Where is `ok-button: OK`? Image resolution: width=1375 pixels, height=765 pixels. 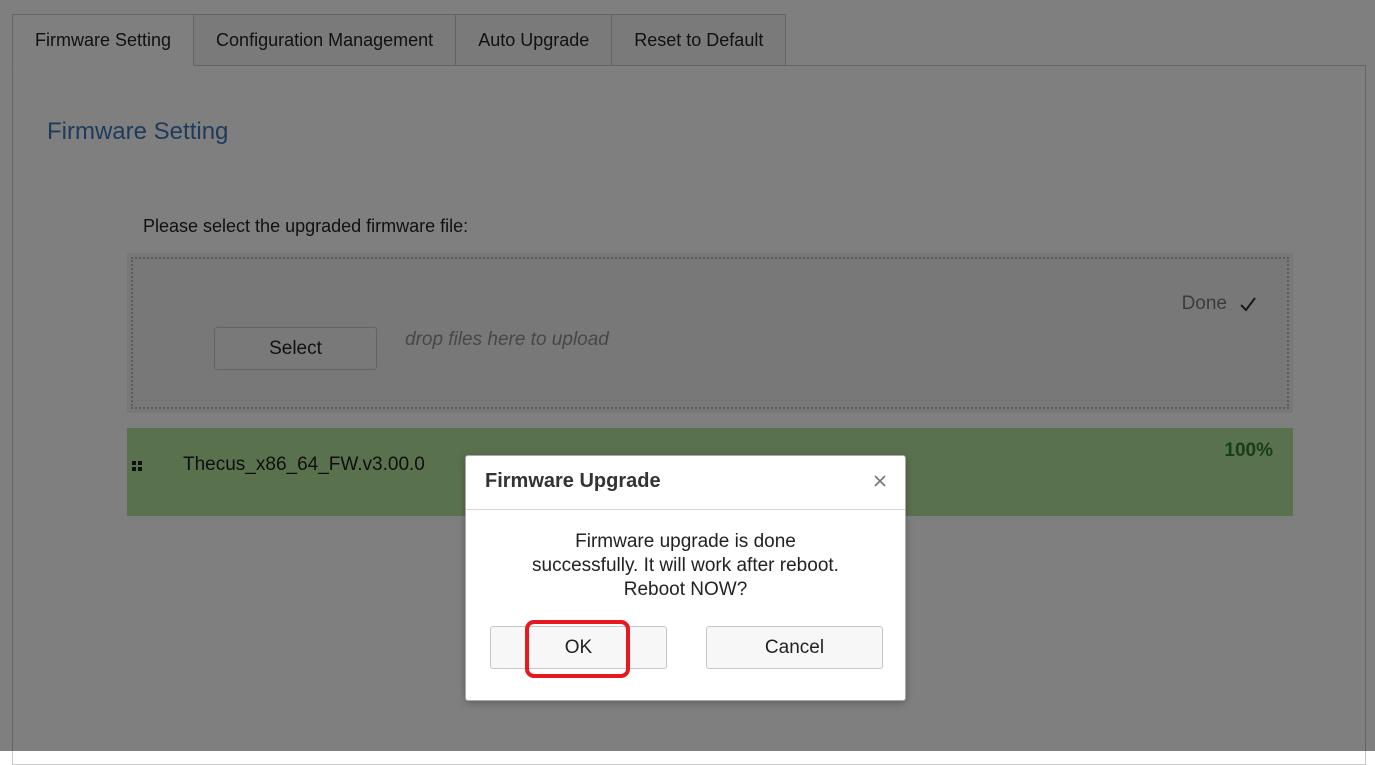 ok-button: OK is located at coordinates (578, 647).